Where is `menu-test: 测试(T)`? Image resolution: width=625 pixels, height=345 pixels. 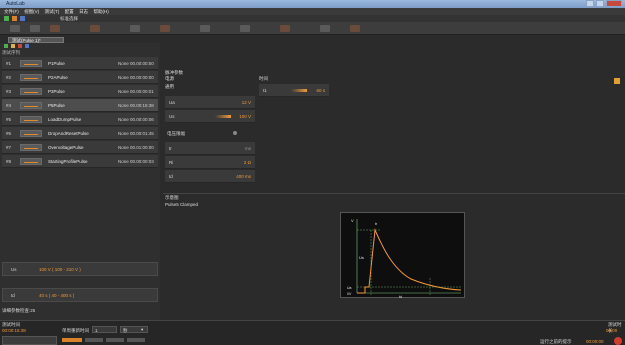 menu-test: 测试(T) is located at coordinates (52, 11).